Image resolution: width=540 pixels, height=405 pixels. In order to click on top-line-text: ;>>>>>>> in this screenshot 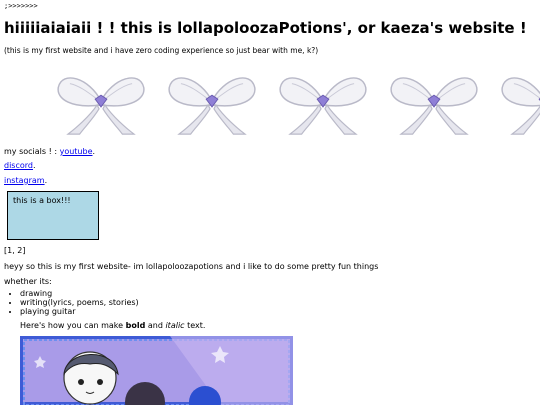, I will do `click(21, 6)`.